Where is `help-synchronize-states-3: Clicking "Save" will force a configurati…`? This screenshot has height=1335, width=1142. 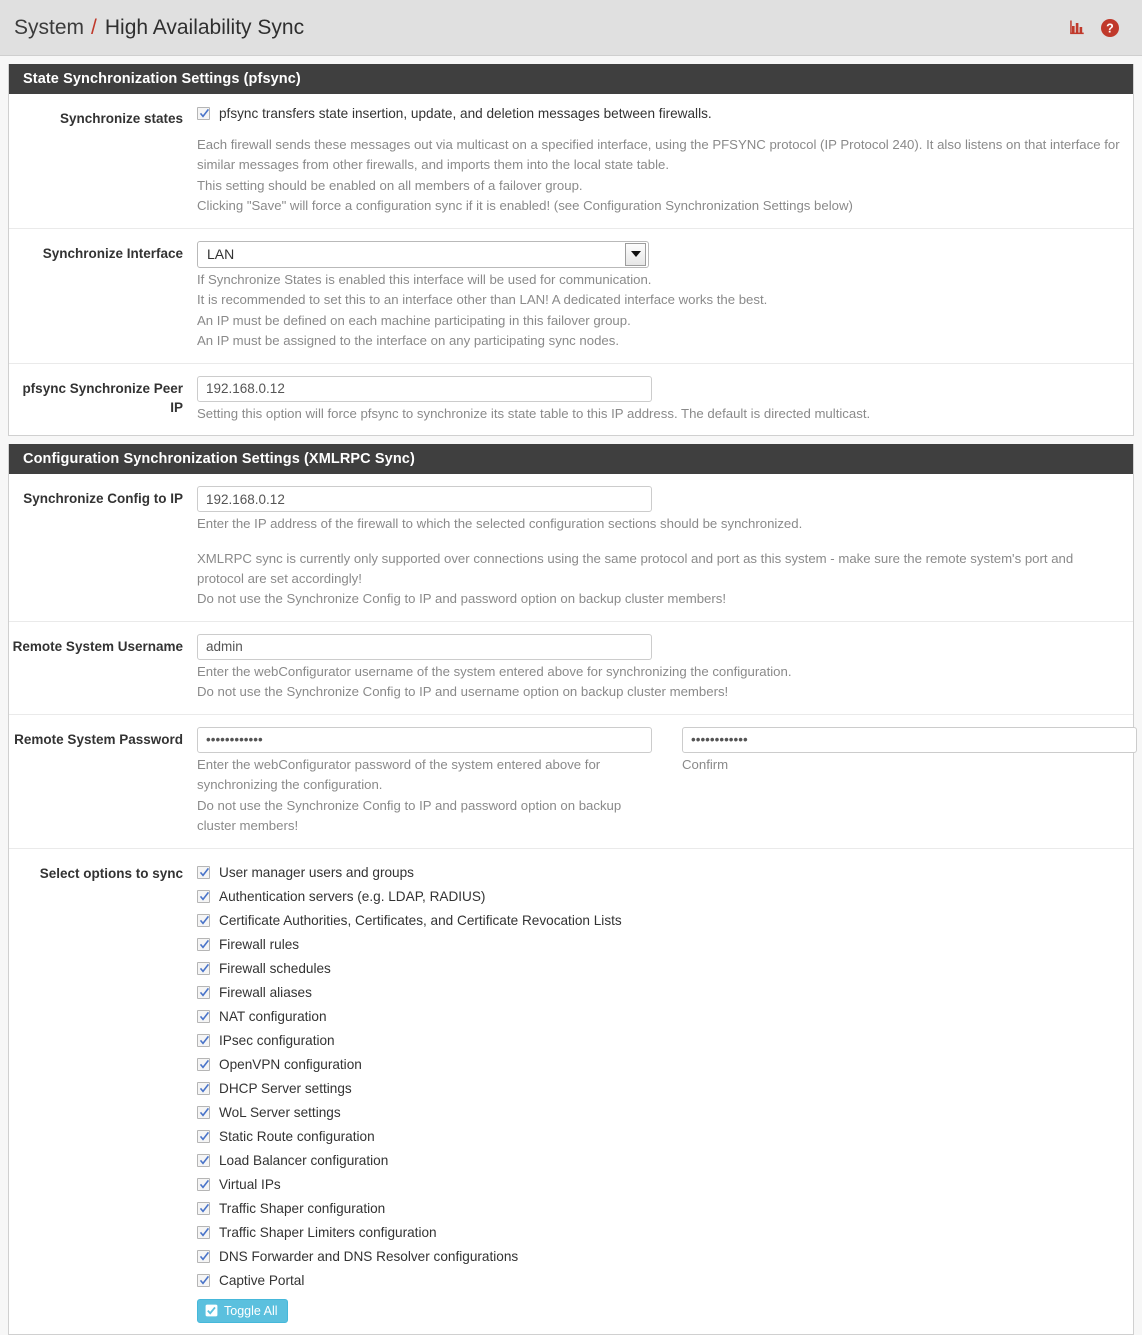 help-synchronize-states-3: Clicking "Save" will force a configurati… is located at coordinates (525, 206).